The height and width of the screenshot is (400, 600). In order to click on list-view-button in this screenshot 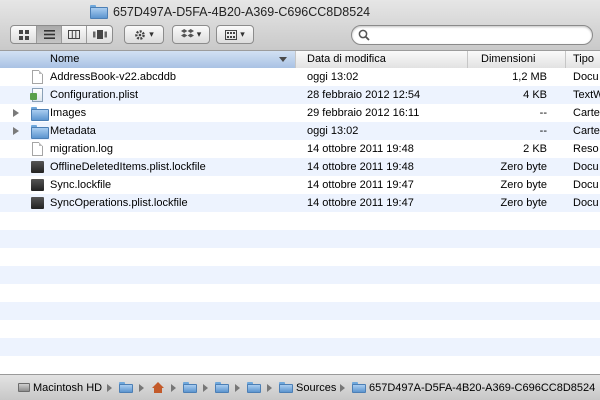, I will do `click(49, 34)`.